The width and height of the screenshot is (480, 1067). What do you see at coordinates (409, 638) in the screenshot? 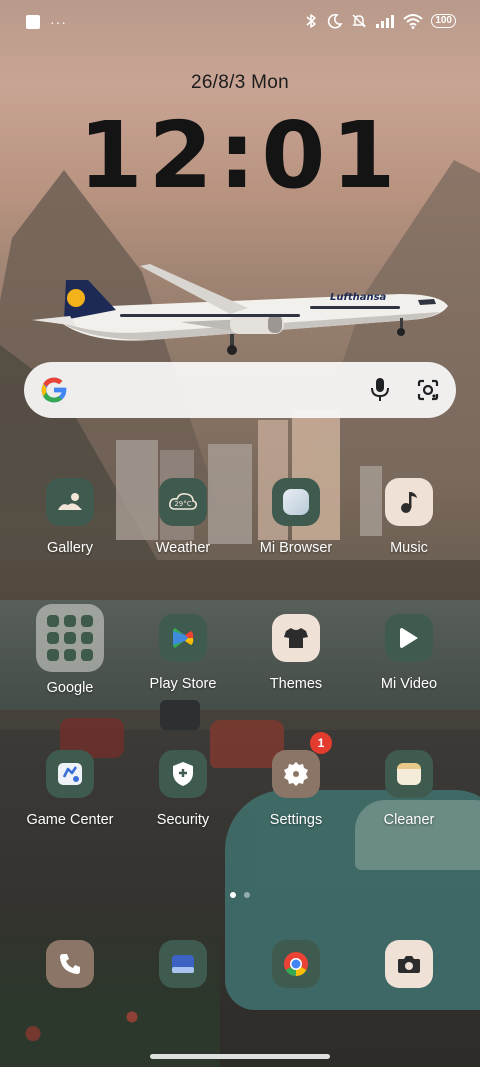
I see `play-icon` at bounding box center [409, 638].